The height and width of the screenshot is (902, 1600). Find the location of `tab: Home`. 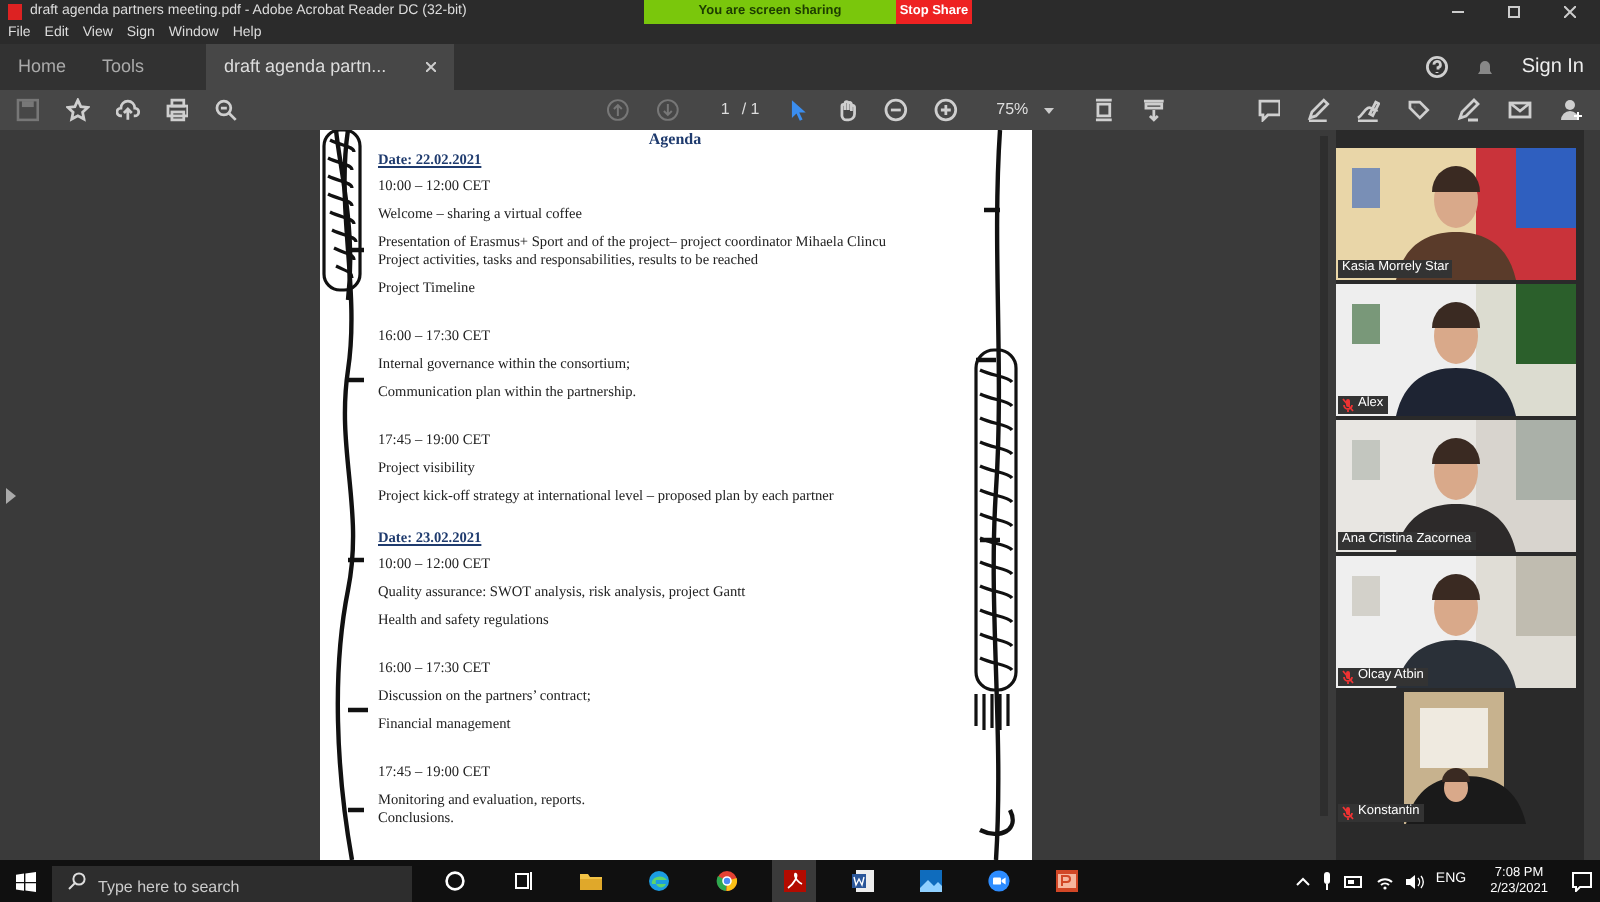

tab: Home is located at coordinates (42, 67).